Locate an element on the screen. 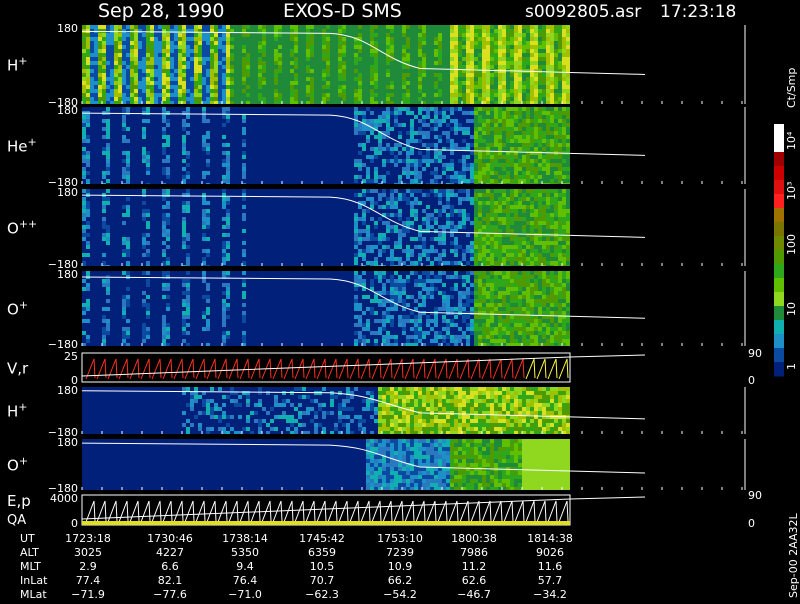 Image resolution: width=800 pixels, height=604 pixels. panel-pixels-o-plus-bottom is located at coordinates (326, 464).